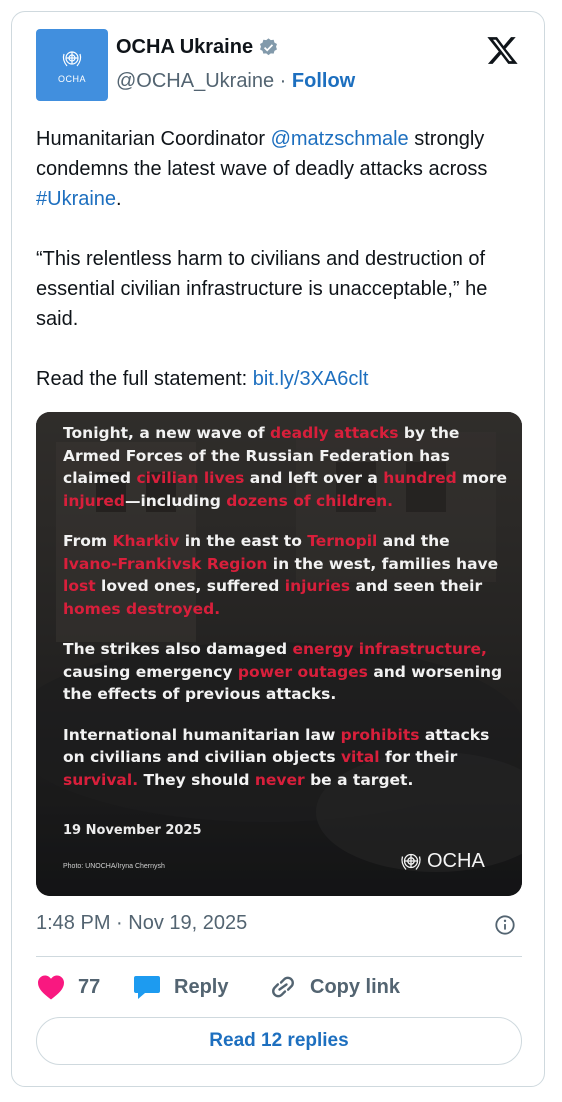  I want to click on avatar: OCHA, so click(72, 65).